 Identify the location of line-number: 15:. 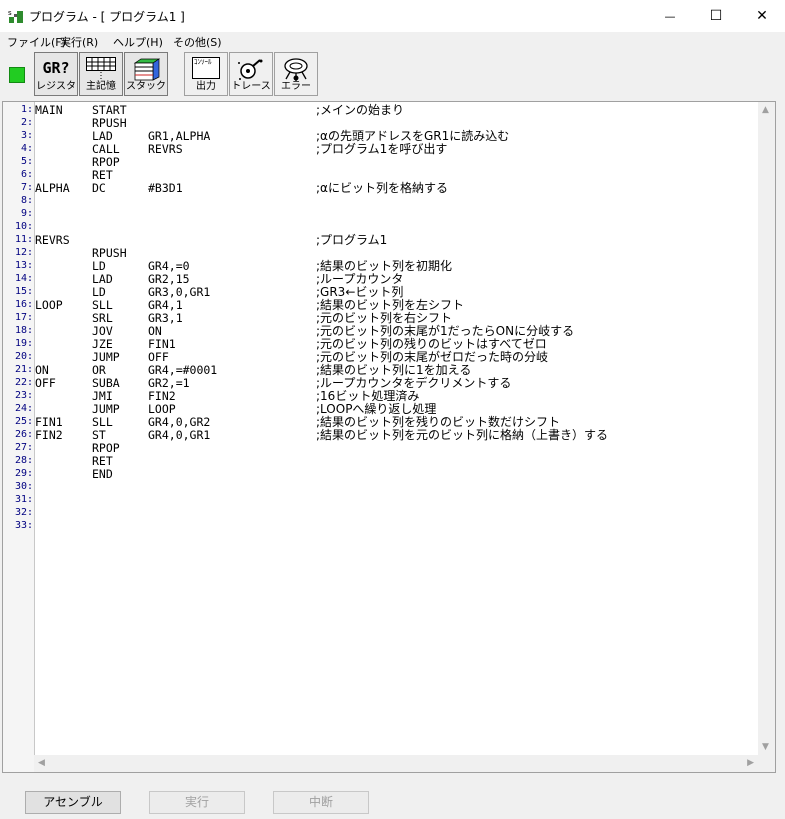
(23, 291).